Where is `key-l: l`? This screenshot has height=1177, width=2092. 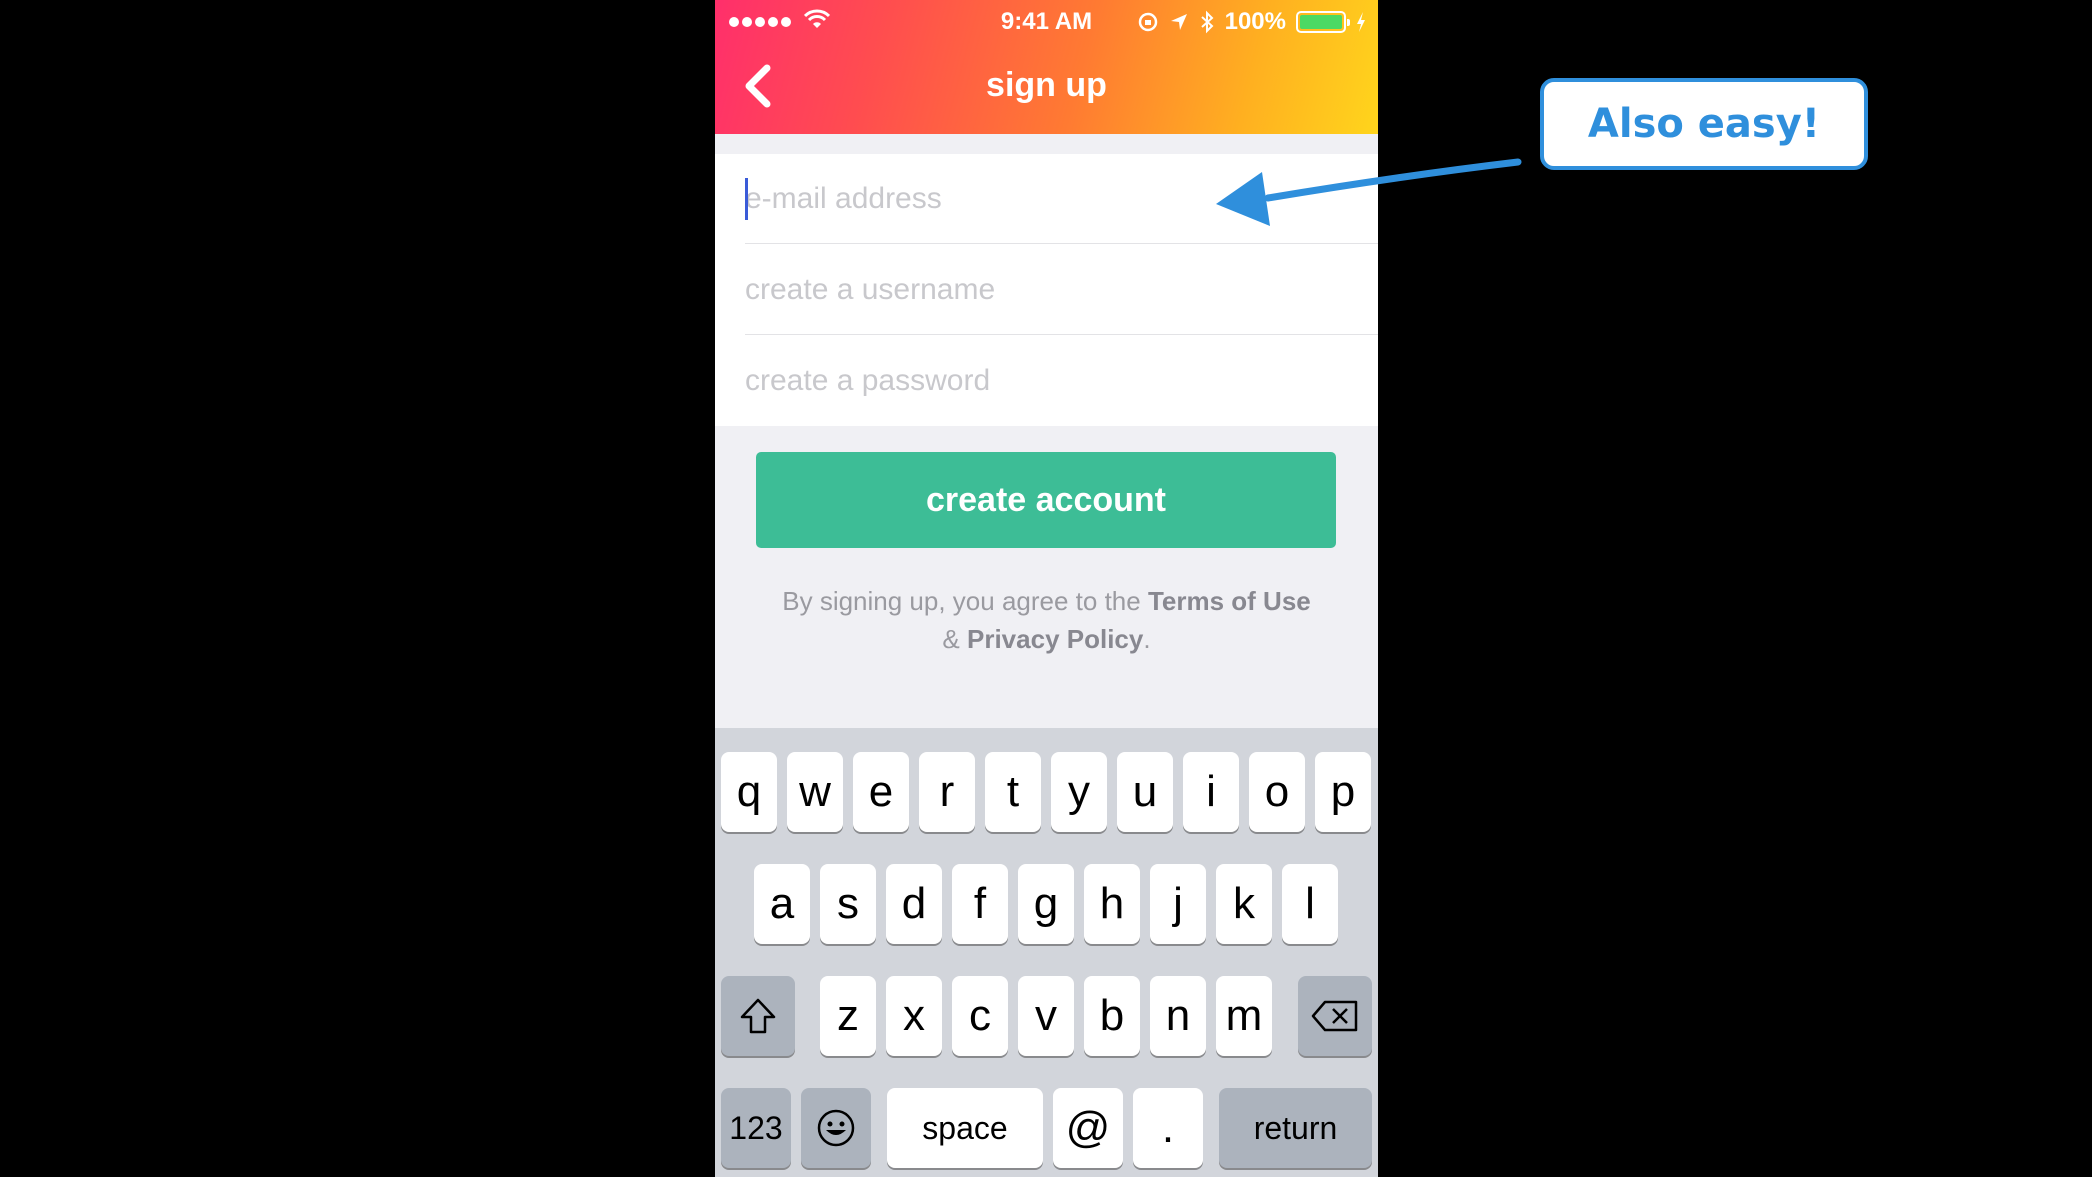
key-l: l is located at coordinates (1310, 904).